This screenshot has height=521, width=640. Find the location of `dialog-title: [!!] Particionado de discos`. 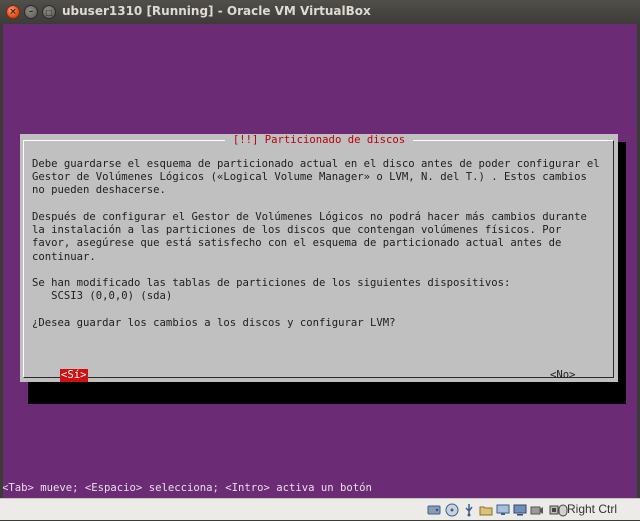

dialog-title: [!!] Particionado de discos is located at coordinates (319, 140).